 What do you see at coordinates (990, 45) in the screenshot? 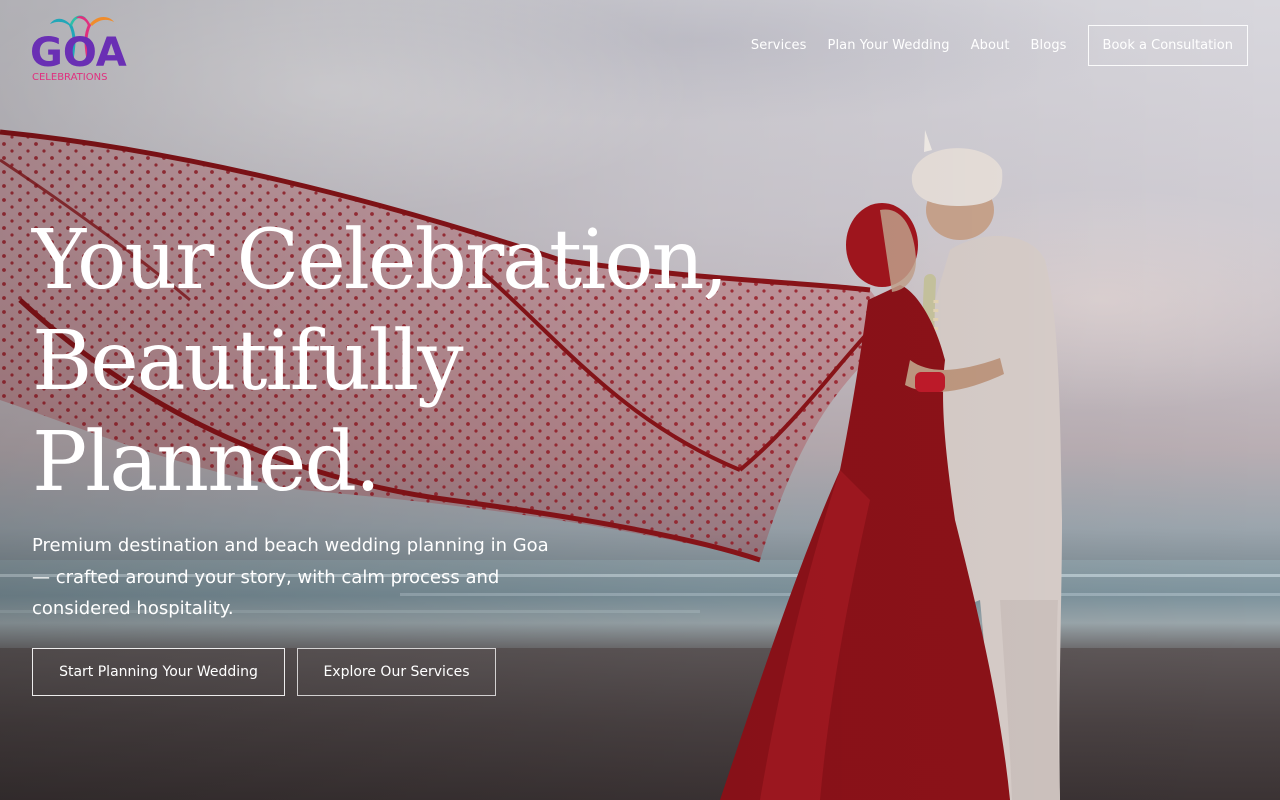
I see `nav-item-about: About` at bounding box center [990, 45].